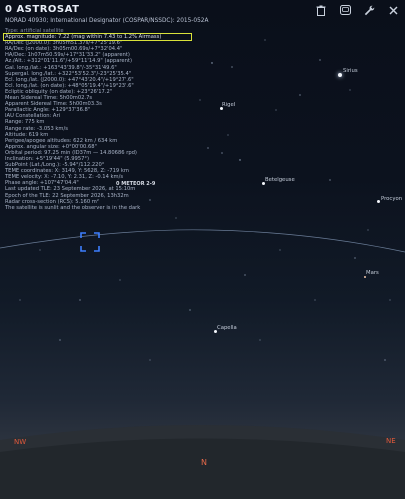 The width and height of the screenshot is (405, 499). Describe the element at coordinates (202, 241) in the screenshot. I see `celestial-equator-line` at that location.